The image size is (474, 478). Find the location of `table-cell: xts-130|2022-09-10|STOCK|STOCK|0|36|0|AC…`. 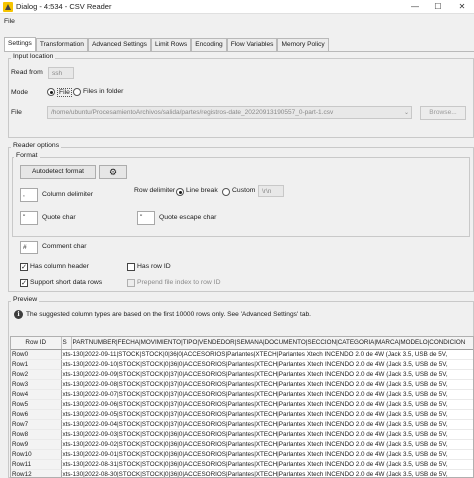

table-cell: xts-130|2022-09-10|STOCK|STOCK|0|36|0|AC… is located at coordinates (267, 364).